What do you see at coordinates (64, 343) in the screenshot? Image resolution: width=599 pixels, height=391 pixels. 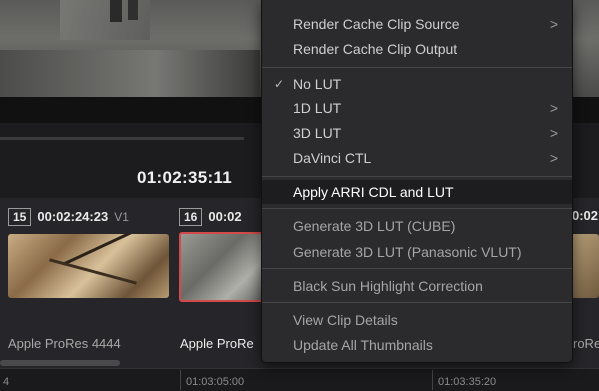 I see `clip-codec: Apple ProRes 4444` at bounding box center [64, 343].